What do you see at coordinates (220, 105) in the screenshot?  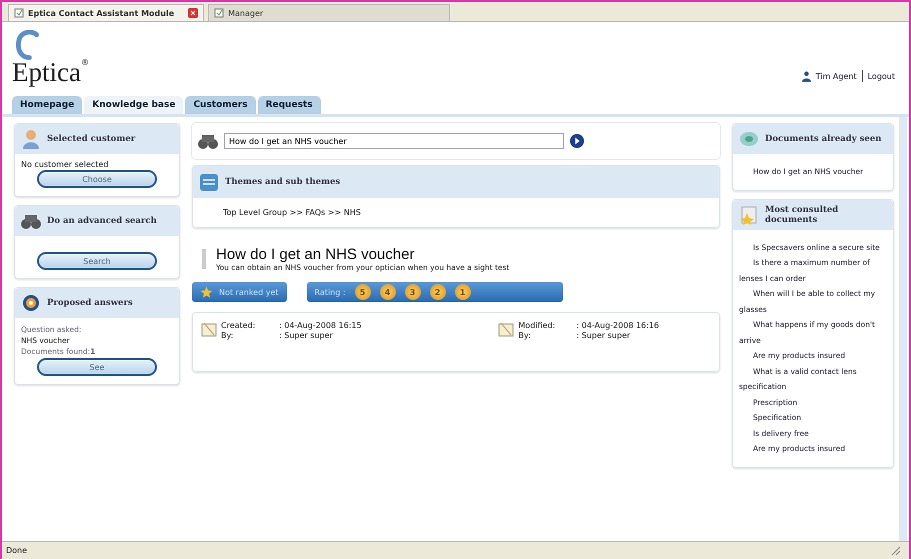 I see `nav-tab: Customers` at bounding box center [220, 105].